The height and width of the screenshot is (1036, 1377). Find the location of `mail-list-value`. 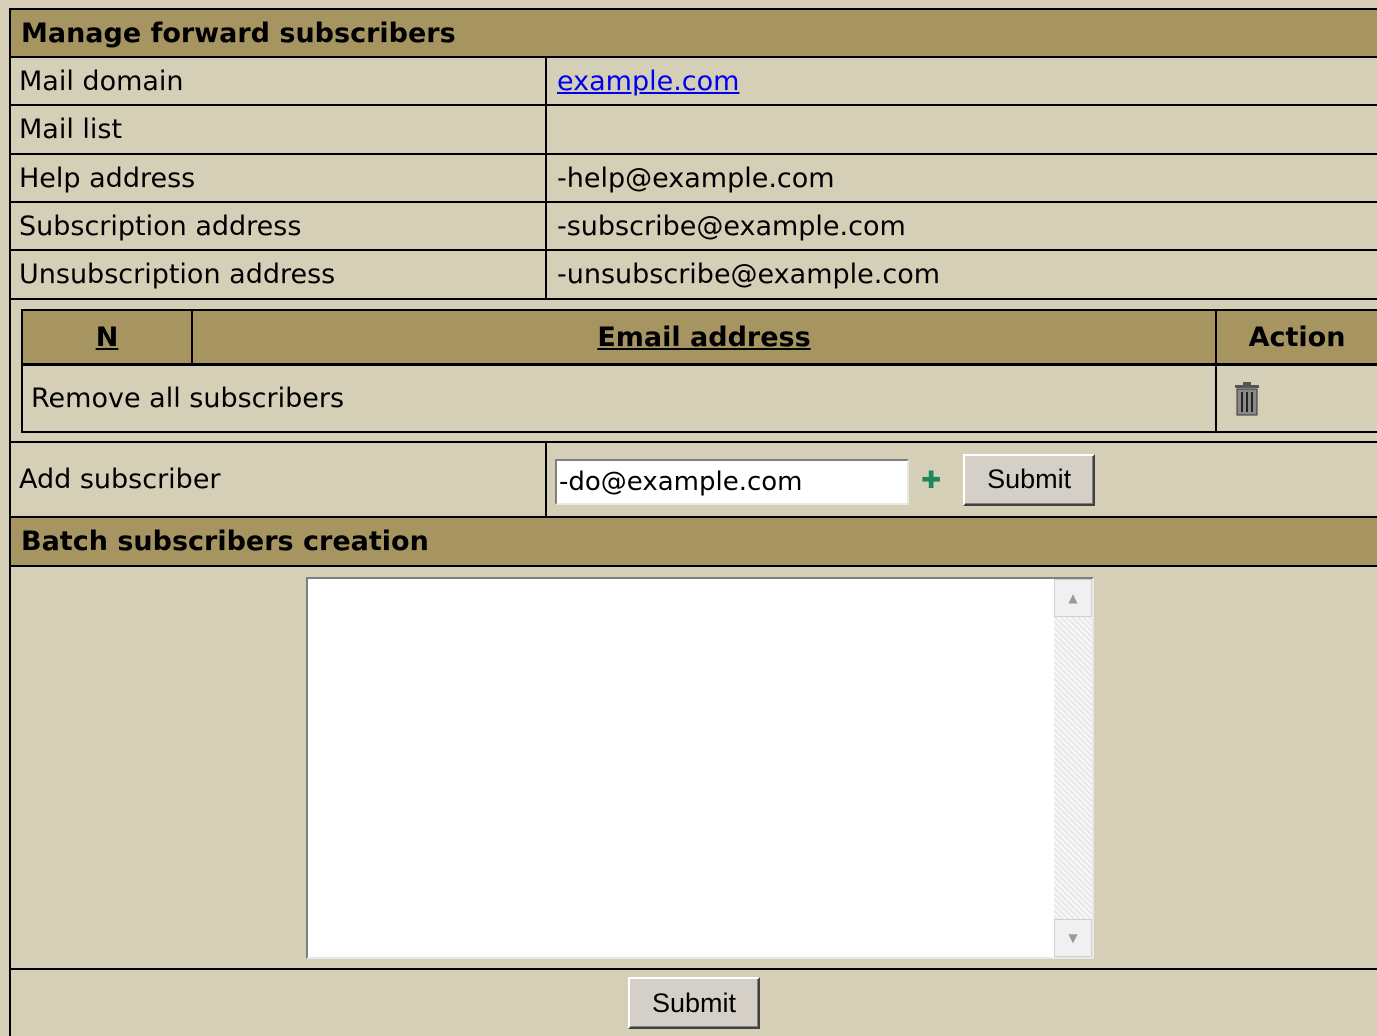

mail-list-value is located at coordinates (962, 129).